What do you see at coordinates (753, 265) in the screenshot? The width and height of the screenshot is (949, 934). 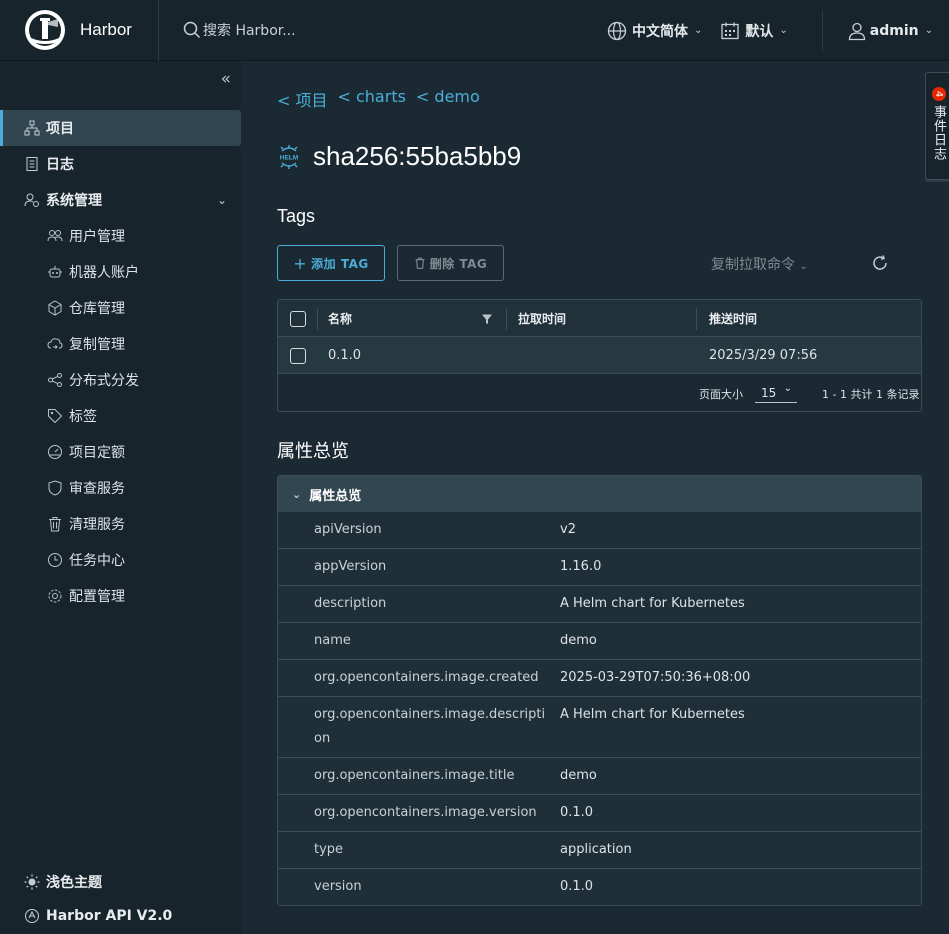 I see `copy-pull-label: 复制拉取命令` at bounding box center [753, 265].